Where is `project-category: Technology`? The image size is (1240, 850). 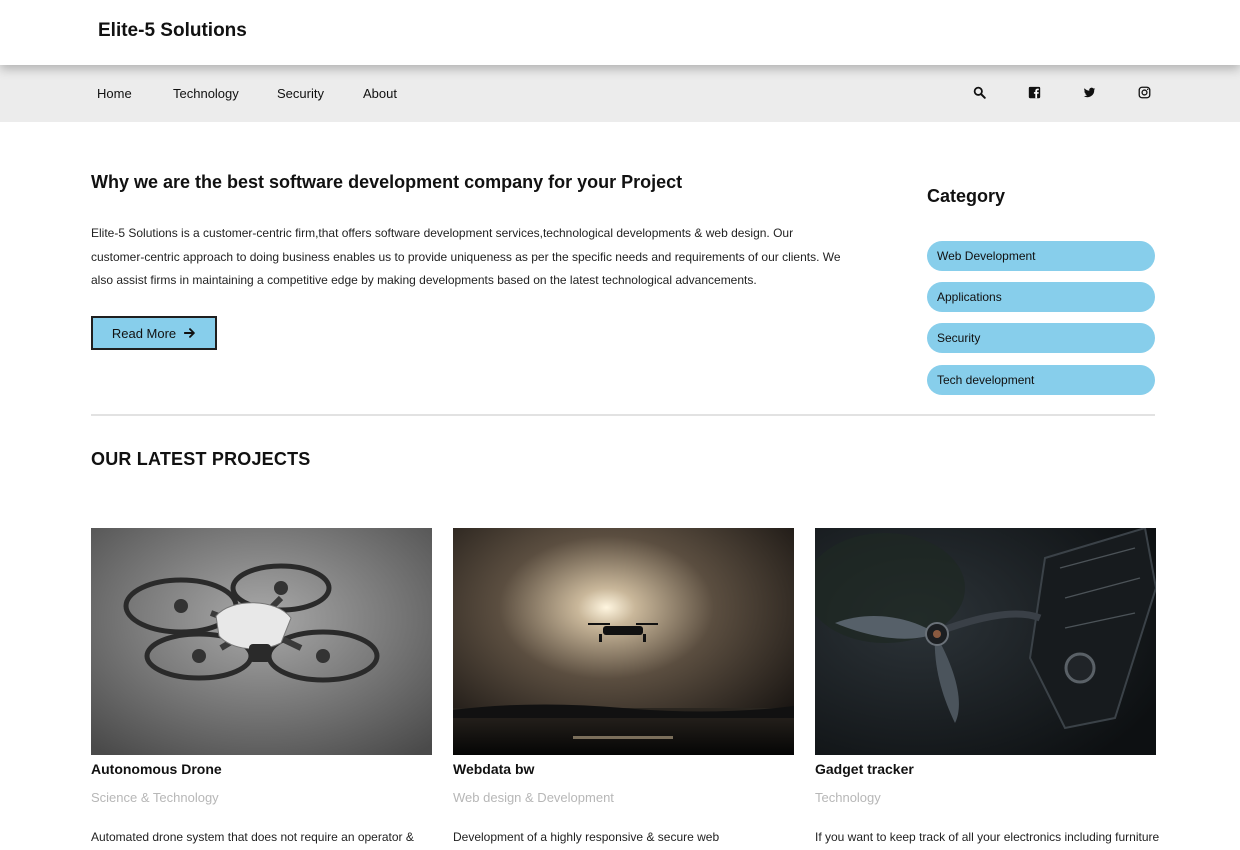
project-category: Technology is located at coordinates (848, 797).